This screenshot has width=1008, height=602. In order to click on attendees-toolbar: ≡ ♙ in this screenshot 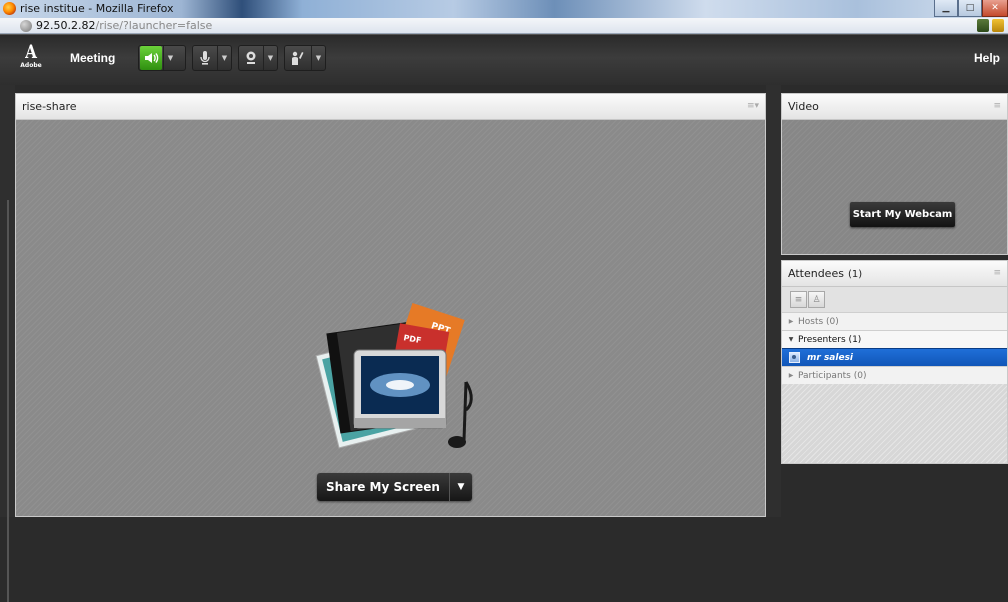, I will do `click(894, 299)`.